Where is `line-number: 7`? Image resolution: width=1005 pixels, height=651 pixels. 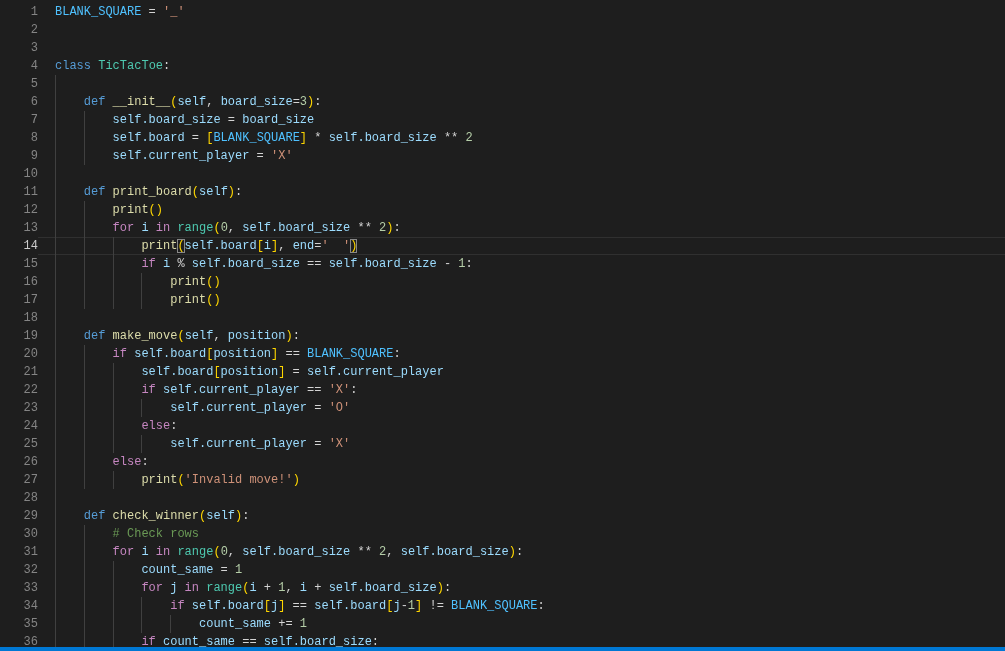 line-number: 7 is located at coordinates (33, 120).